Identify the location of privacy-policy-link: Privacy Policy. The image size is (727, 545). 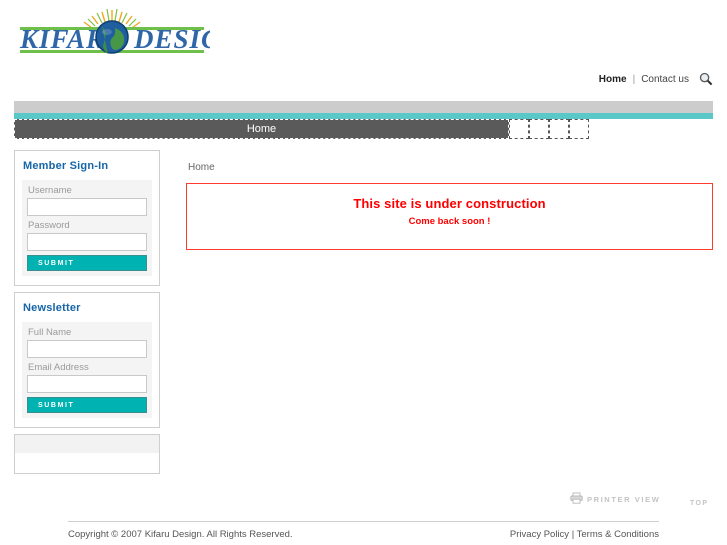
(539, 534).